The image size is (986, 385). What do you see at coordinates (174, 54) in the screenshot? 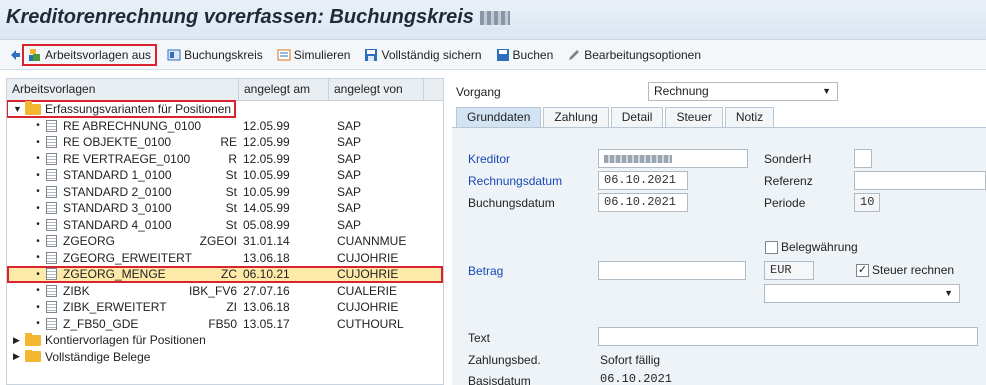
I see `company-code-icon` at bounding box center [174, 54].